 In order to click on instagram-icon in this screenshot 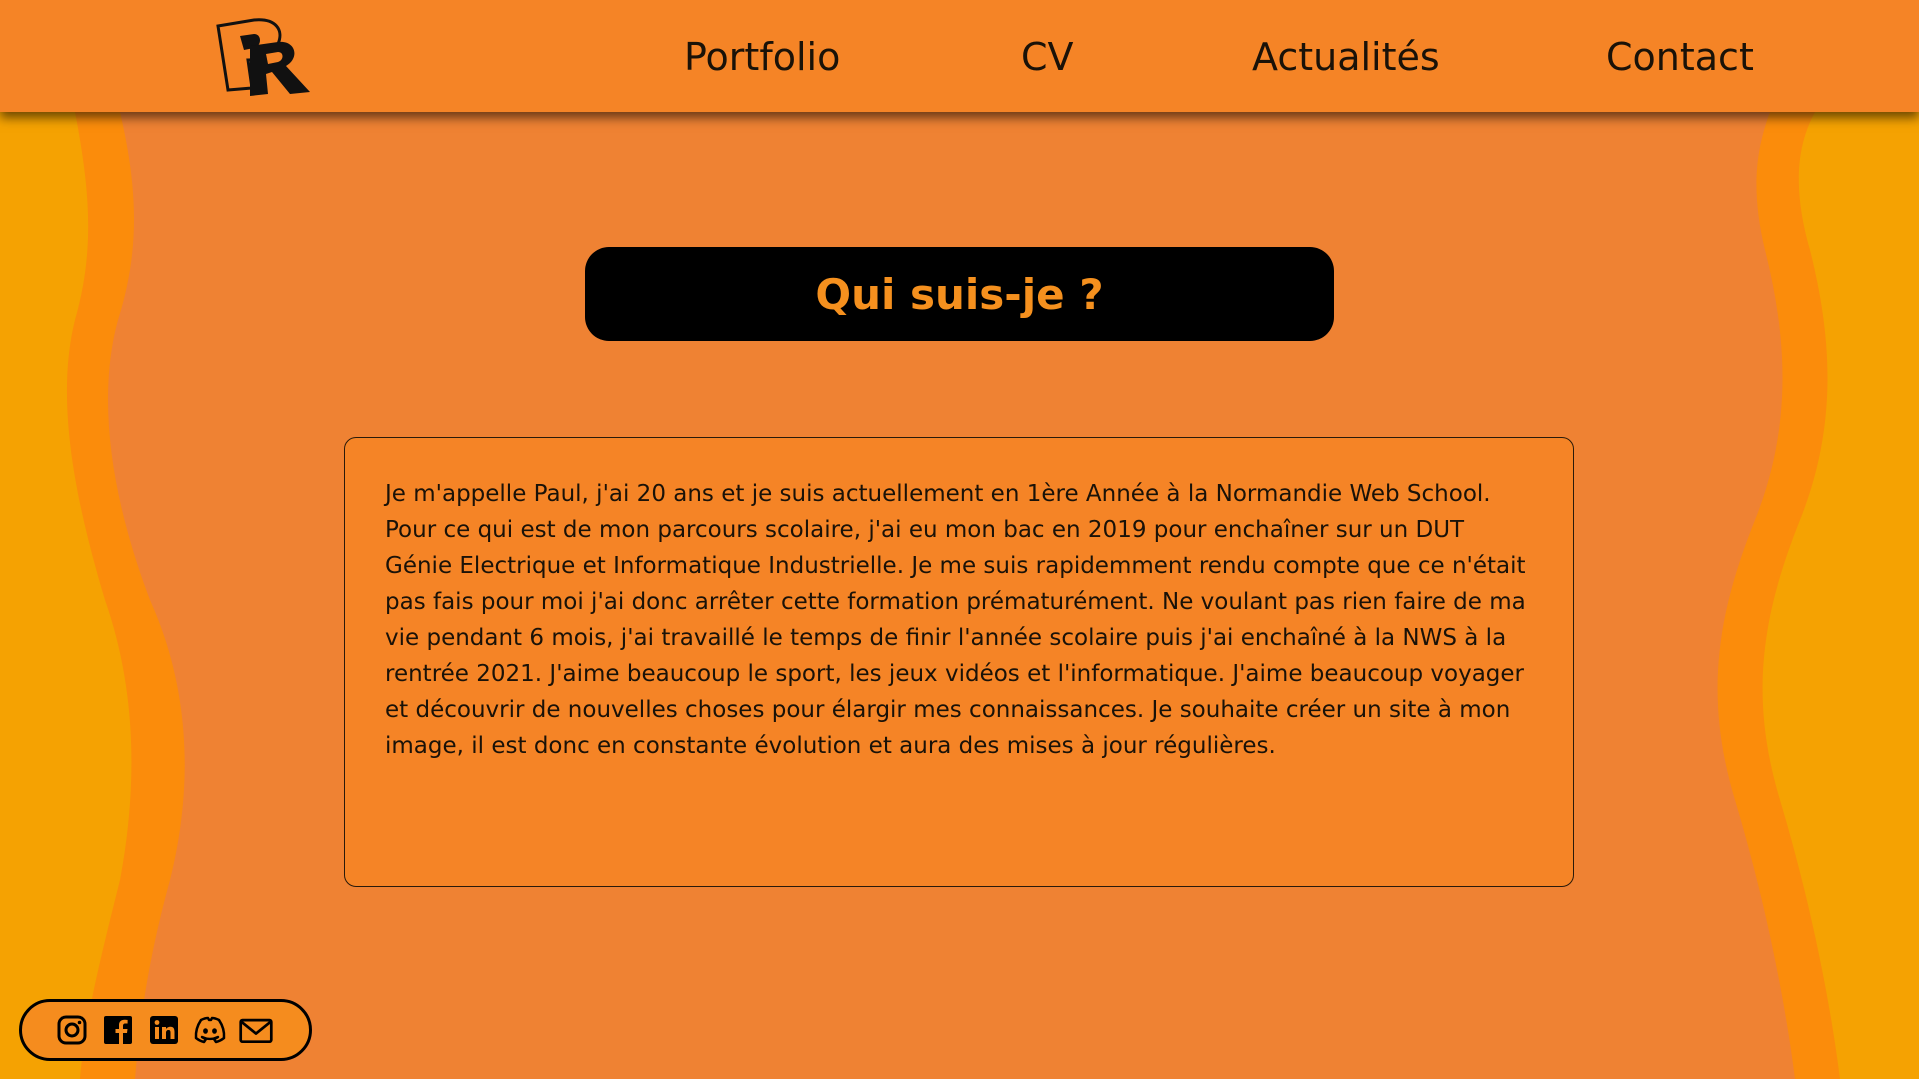, I will do `click(72, 1030)`.